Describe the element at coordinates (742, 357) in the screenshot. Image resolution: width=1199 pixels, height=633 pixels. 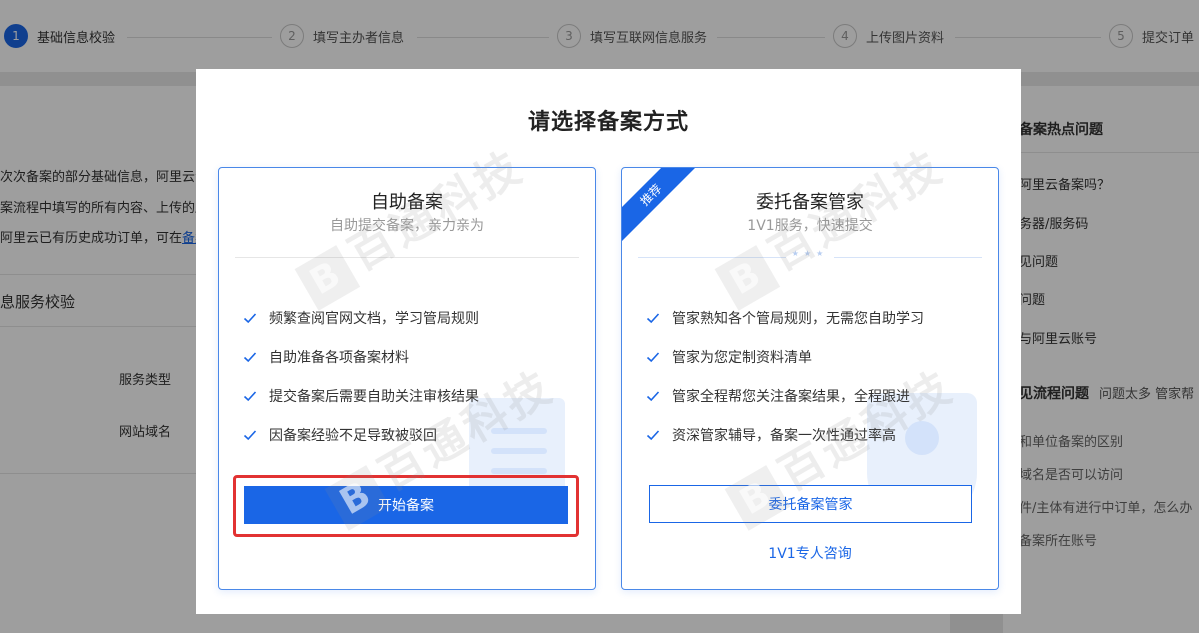
I see `feature-text: 管家为您定制资料清单` at that location.